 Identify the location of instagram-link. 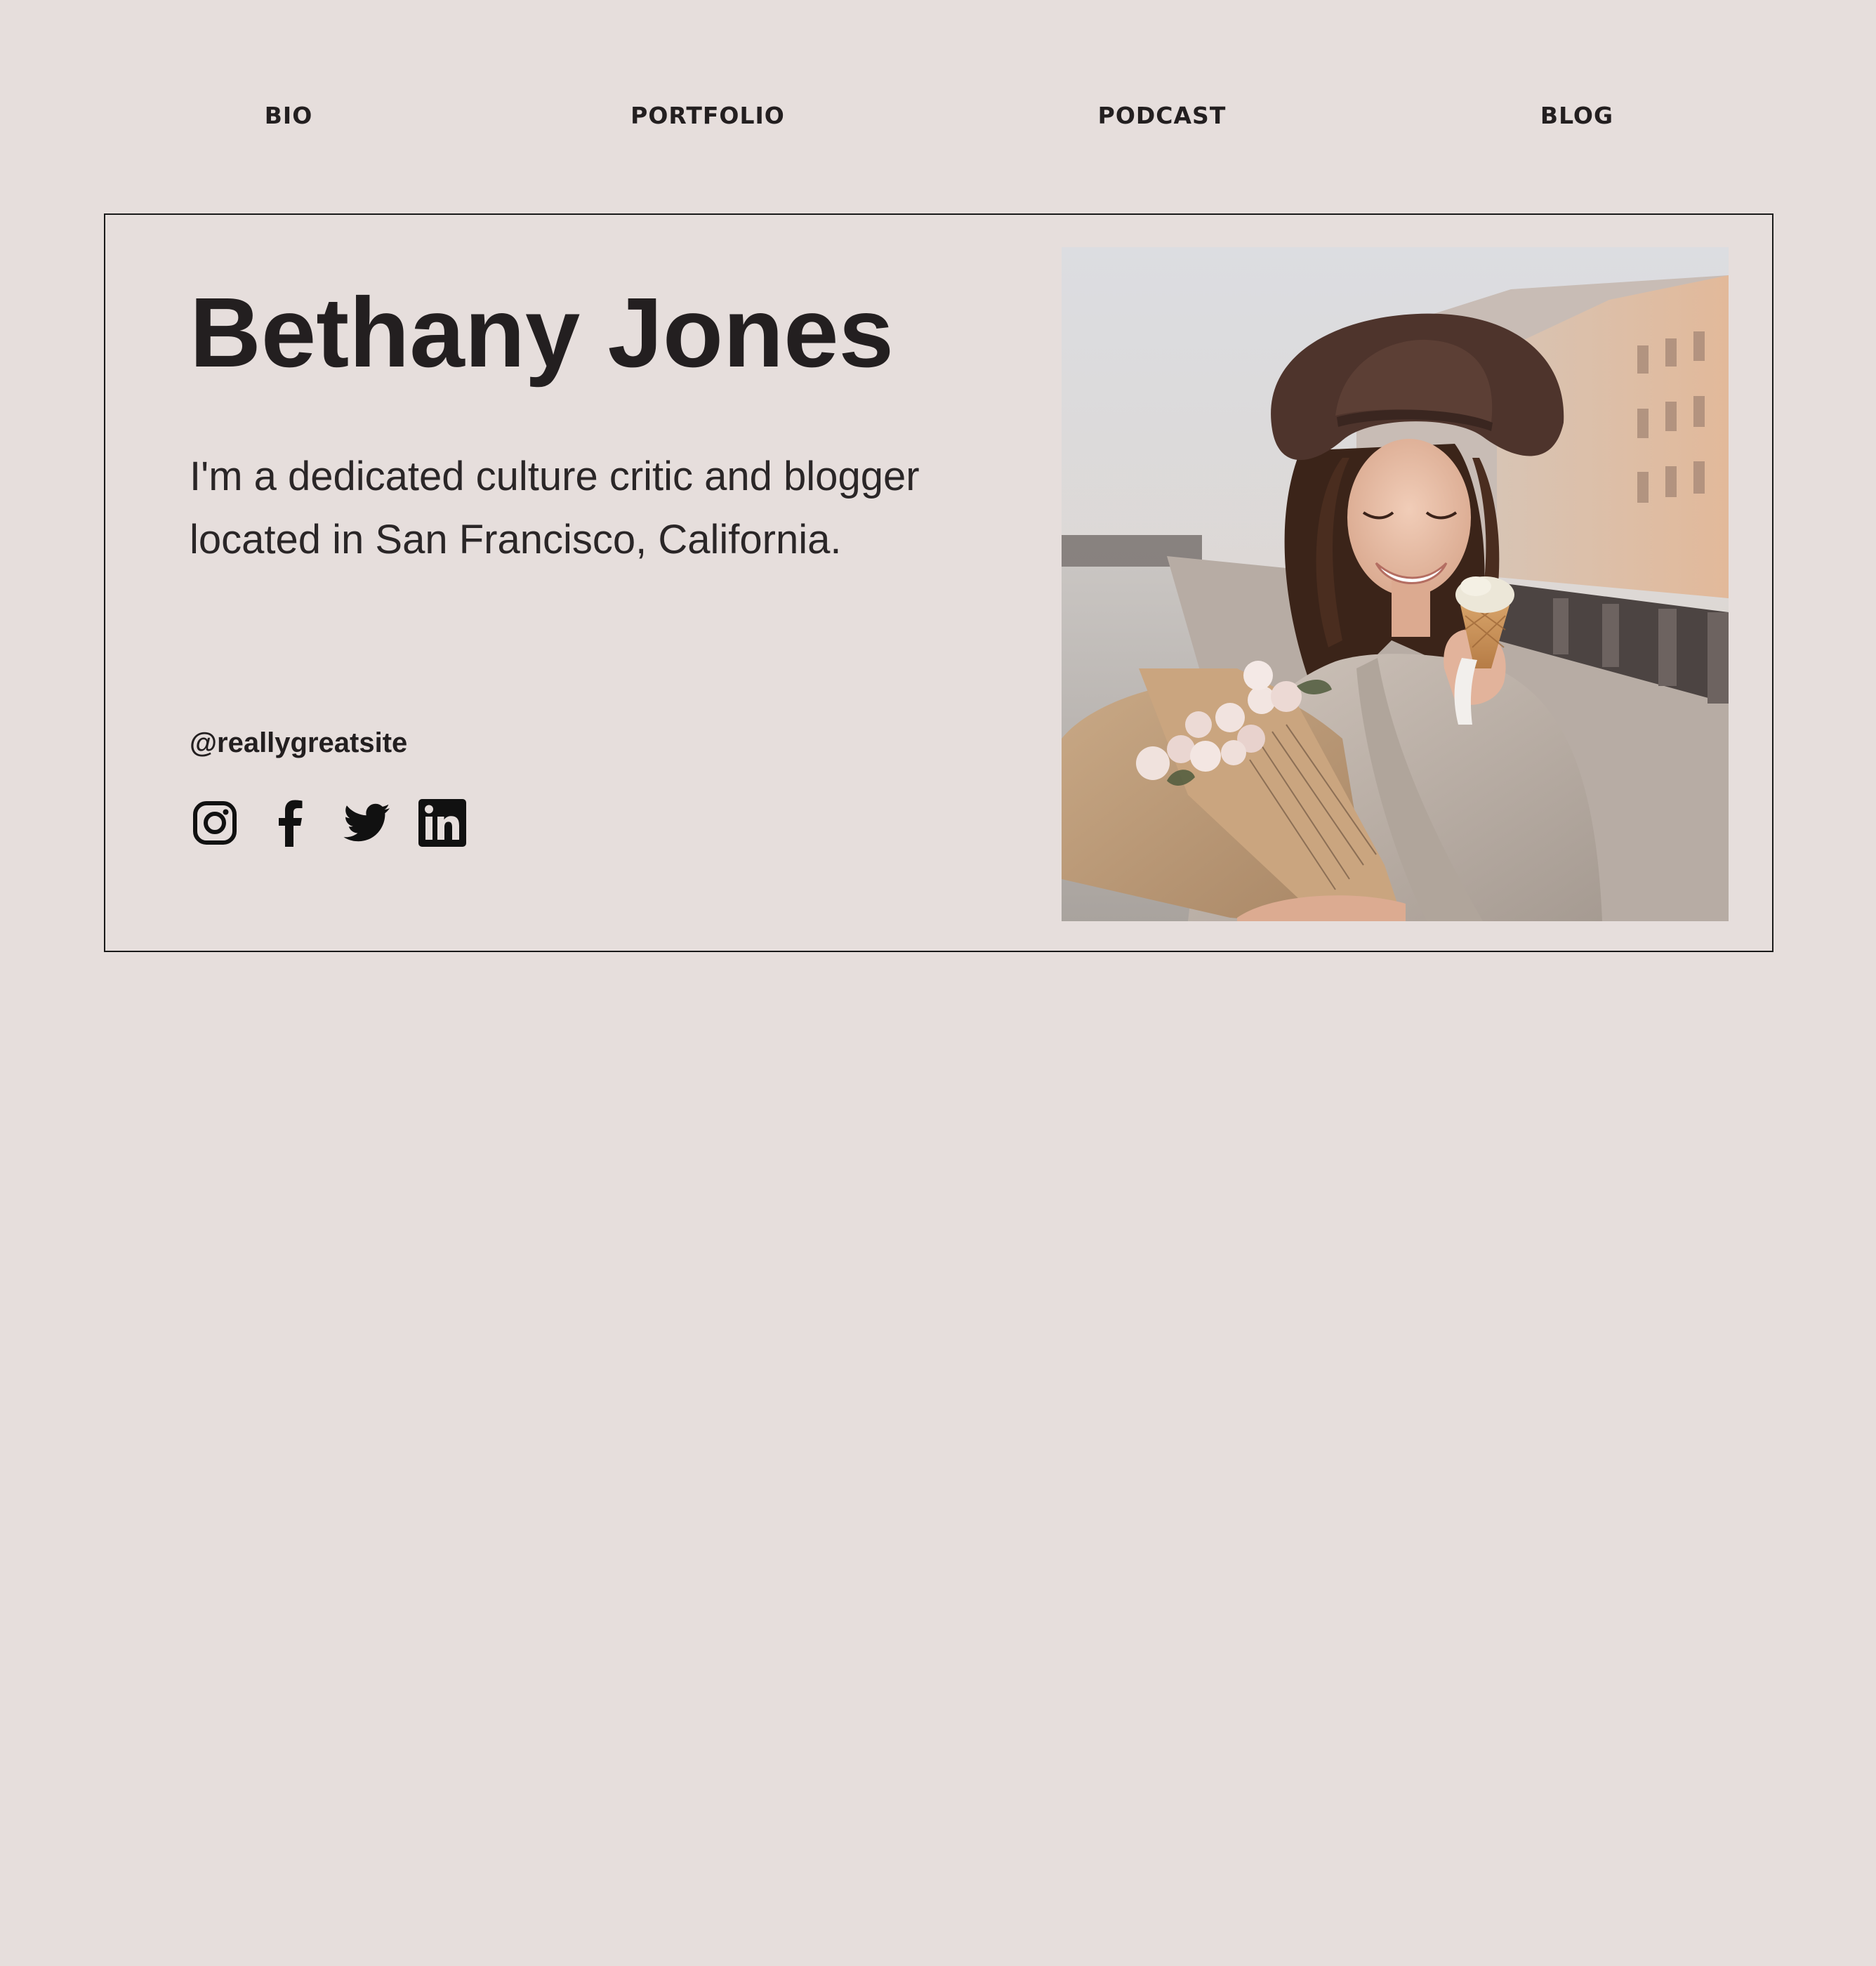
(215, 823).